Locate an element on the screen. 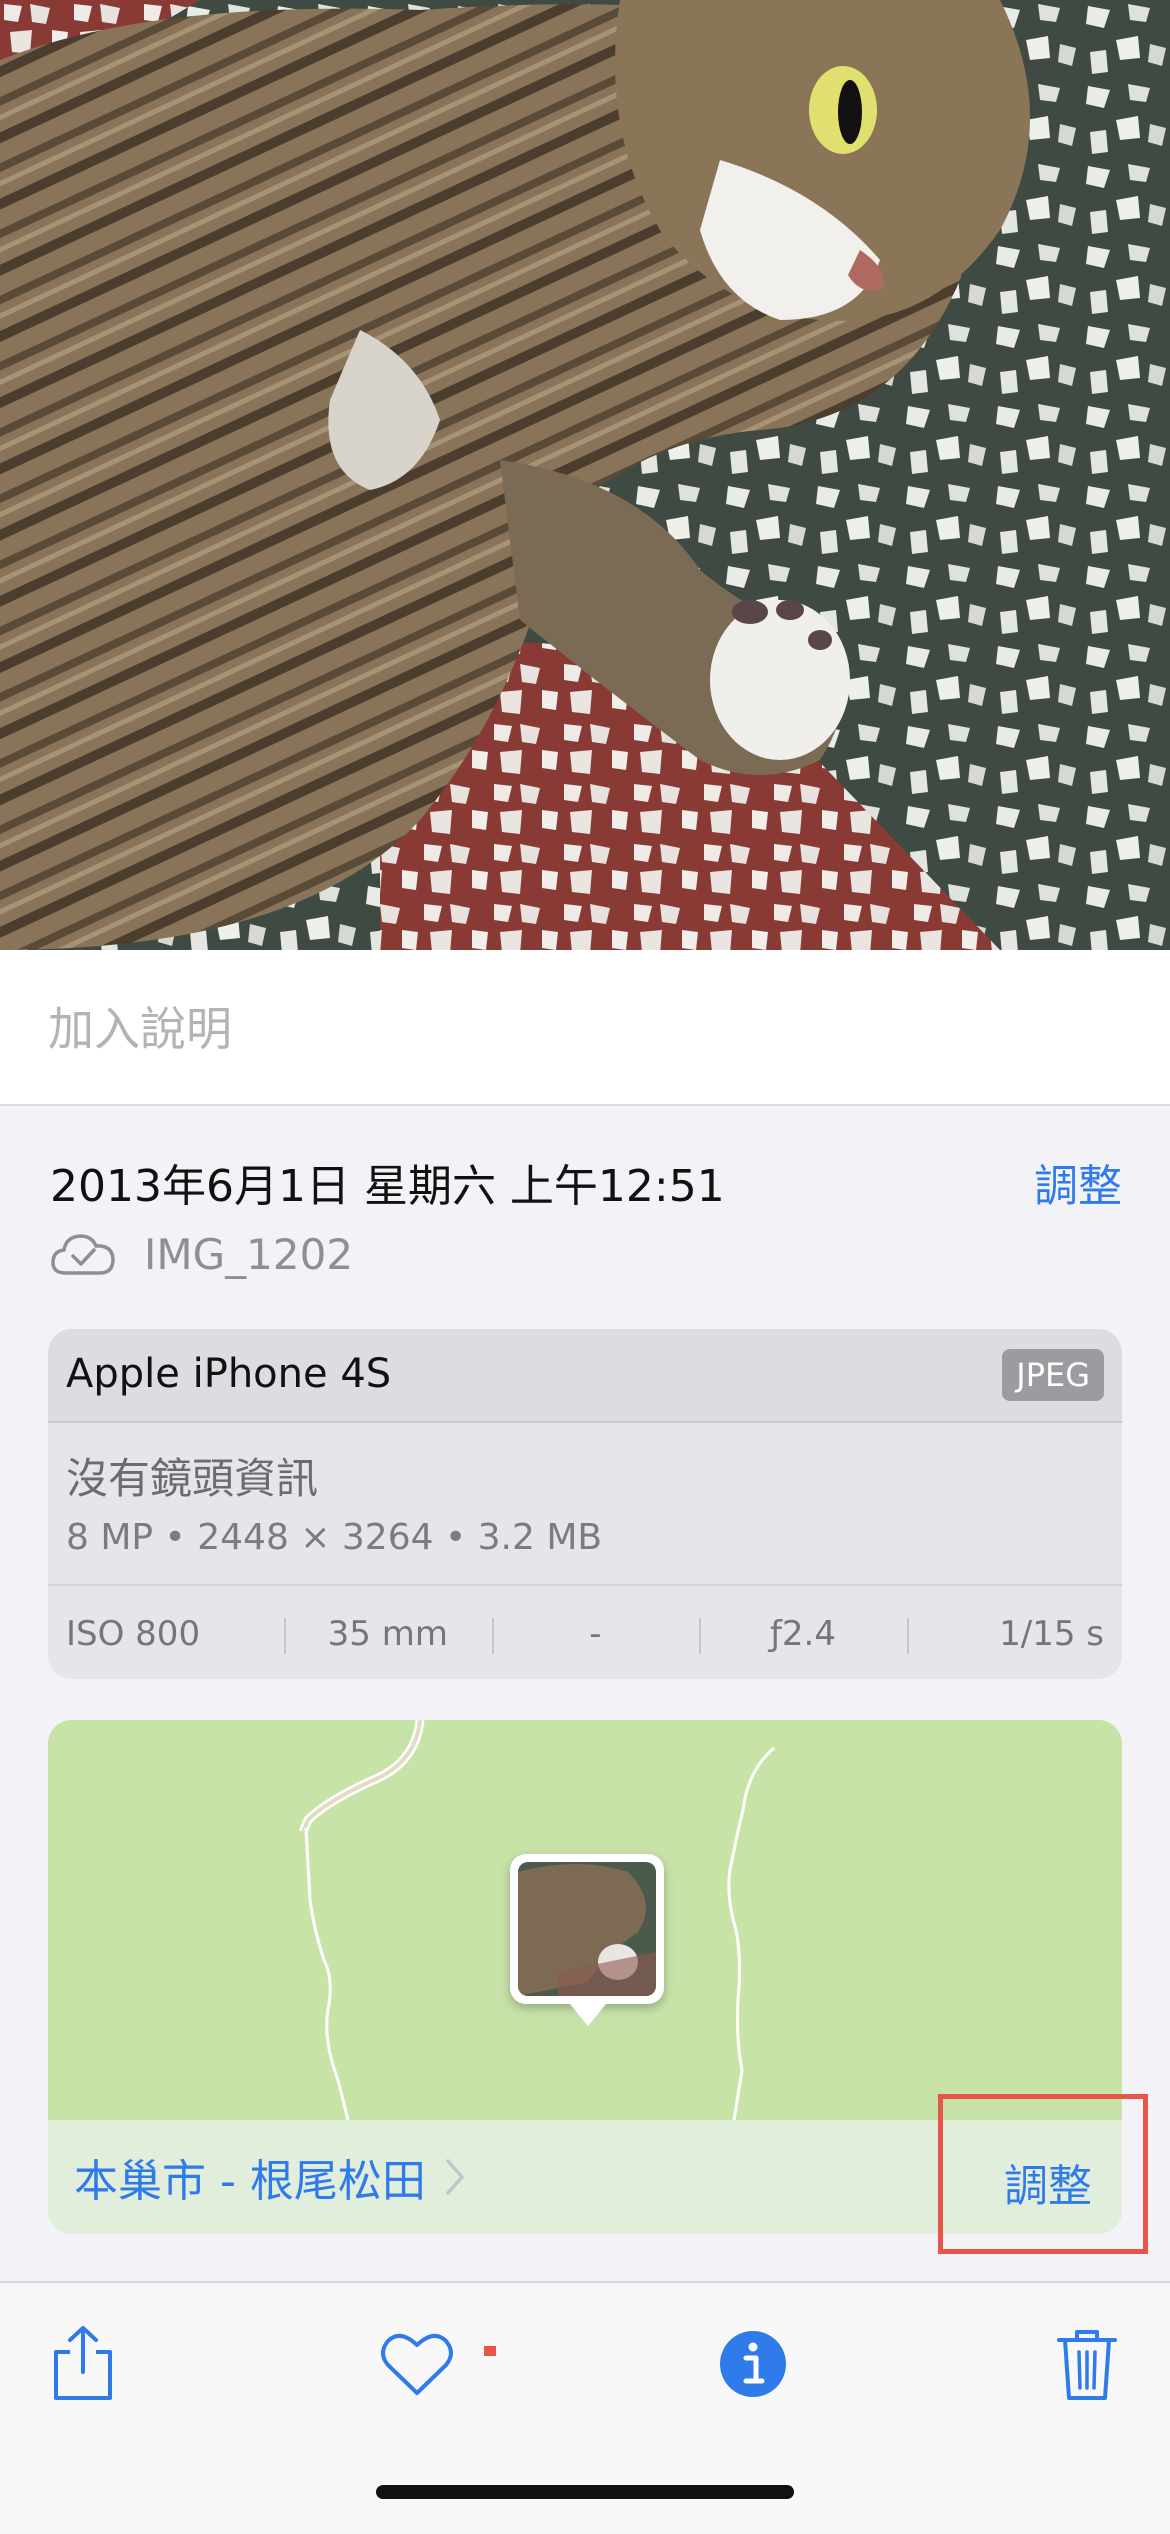  map-photo-pin is located at coordinates (587, 1940).